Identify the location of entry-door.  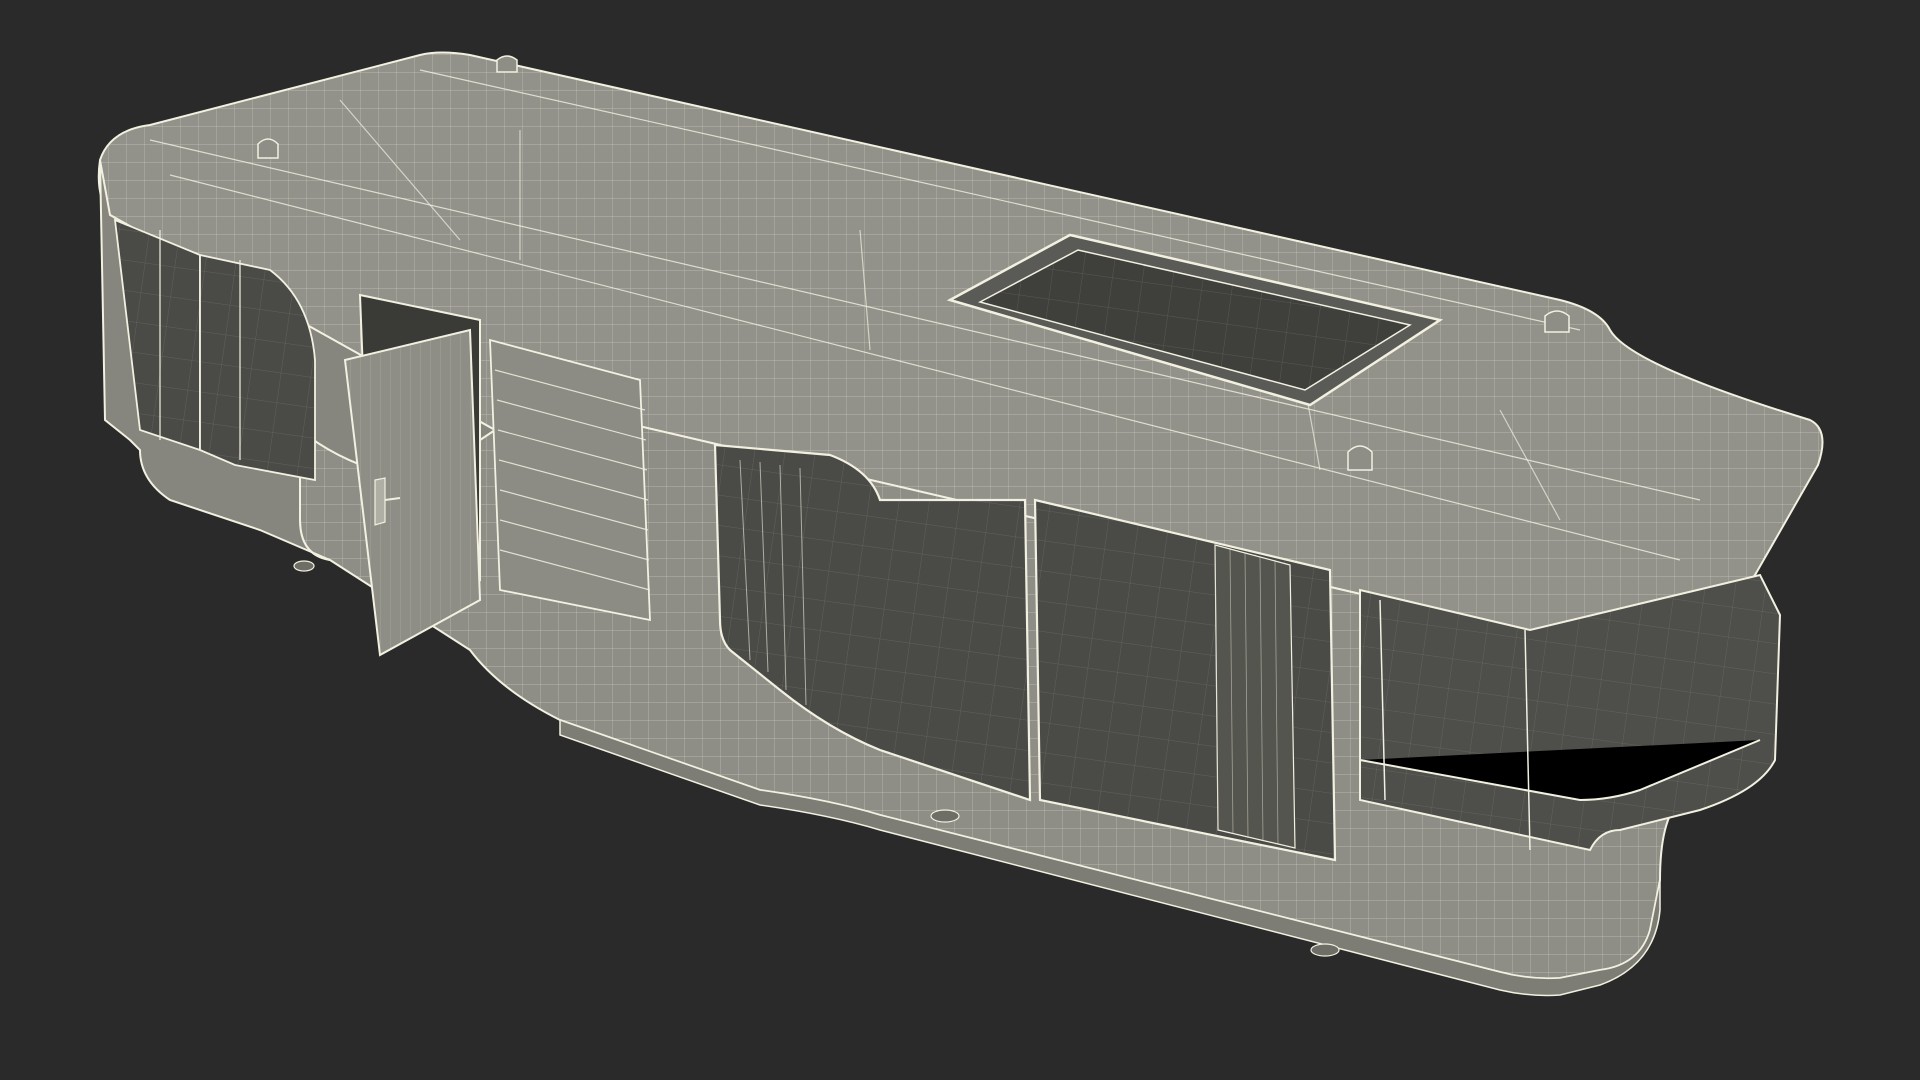
(412, 475).